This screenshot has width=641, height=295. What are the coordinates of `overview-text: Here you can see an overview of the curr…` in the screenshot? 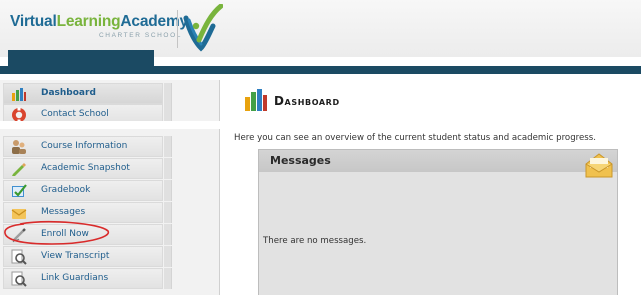 It's located at (415, 138).